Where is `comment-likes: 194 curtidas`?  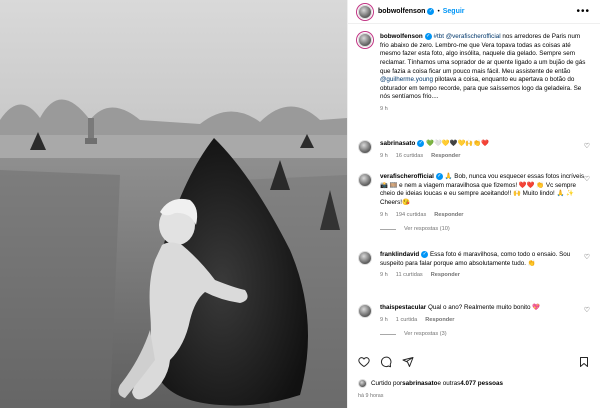 comment-likes: 194 curtidas is located at coordinates (411, 215).